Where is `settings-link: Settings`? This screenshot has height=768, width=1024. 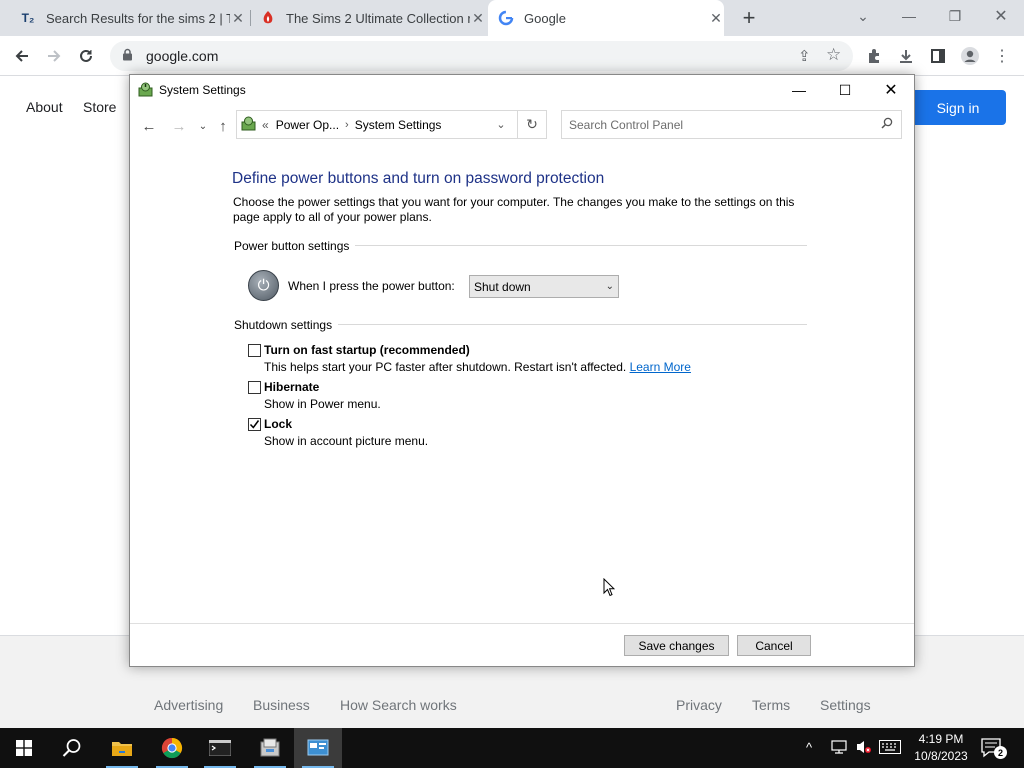 settings-link: Settings is located at coordinates (845, 705).